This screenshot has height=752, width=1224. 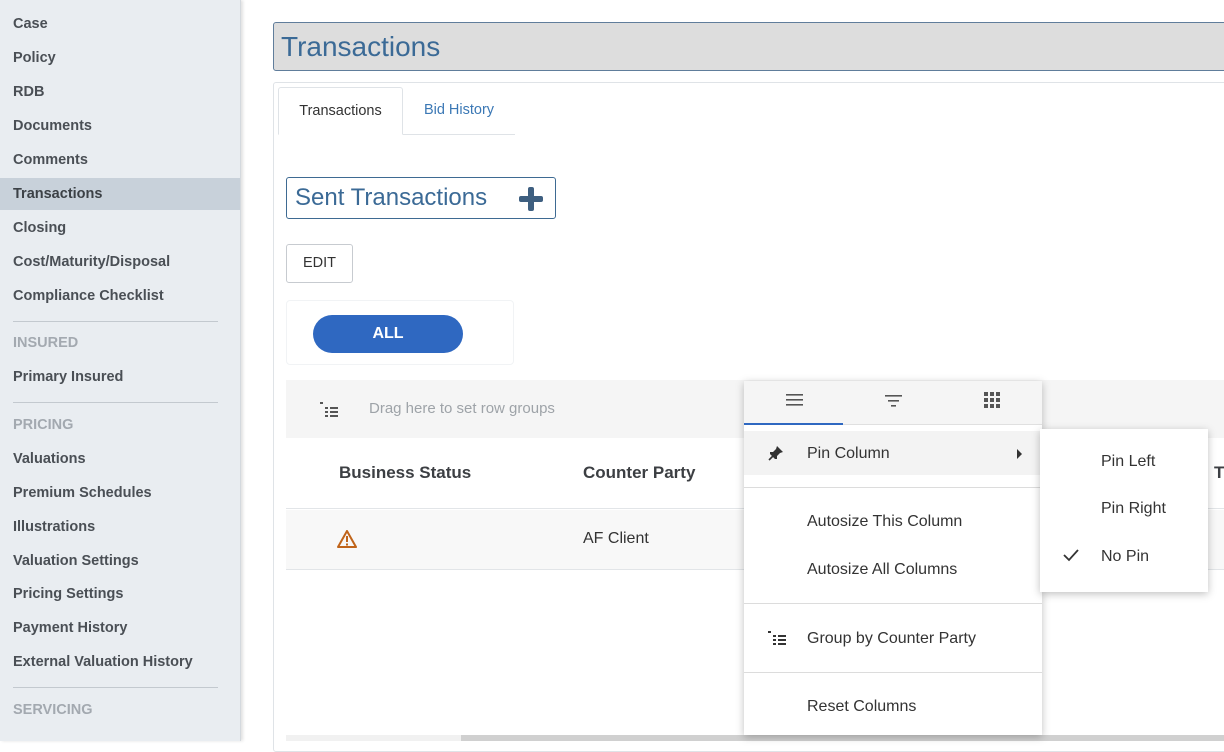 I want to click on menu-item-pin-left: Pin Left, so click(x=1124, y=463).